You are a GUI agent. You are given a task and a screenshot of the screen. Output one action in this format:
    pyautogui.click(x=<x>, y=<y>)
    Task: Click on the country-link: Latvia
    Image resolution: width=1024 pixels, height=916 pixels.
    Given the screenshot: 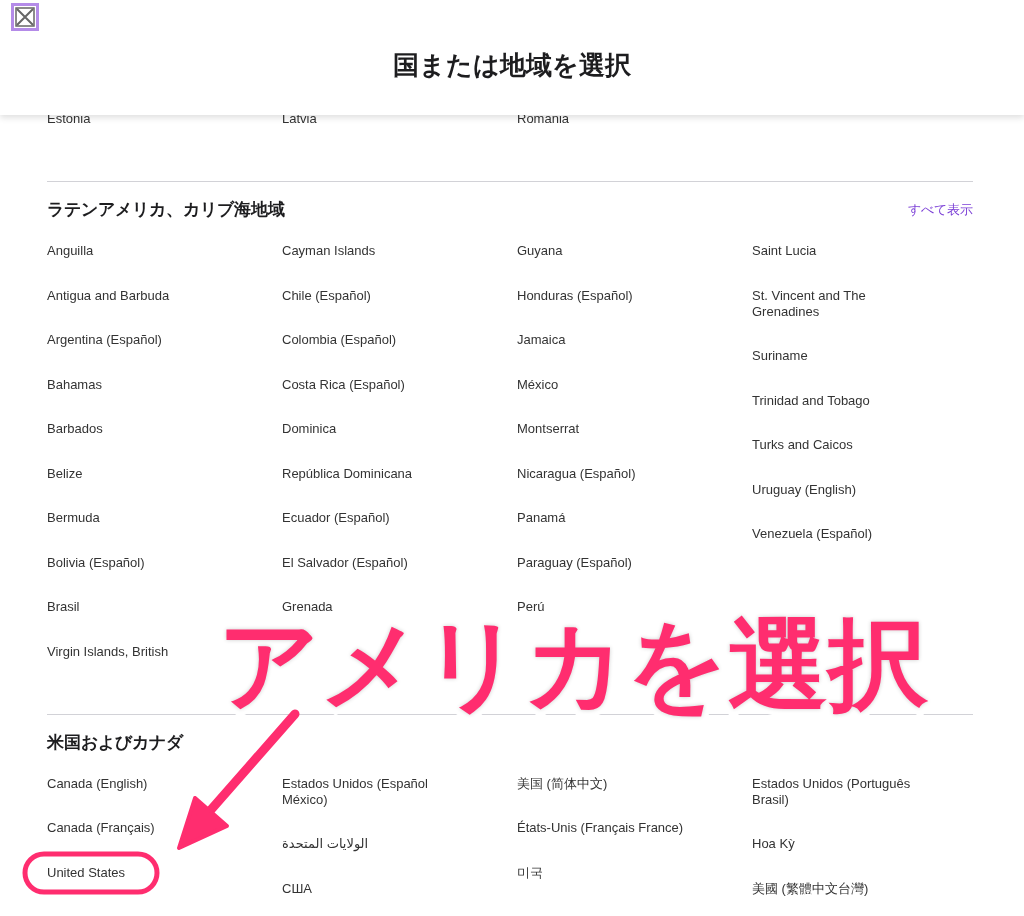 What is the action you would take?
    pyautogui.click(x=299, y=119)
    